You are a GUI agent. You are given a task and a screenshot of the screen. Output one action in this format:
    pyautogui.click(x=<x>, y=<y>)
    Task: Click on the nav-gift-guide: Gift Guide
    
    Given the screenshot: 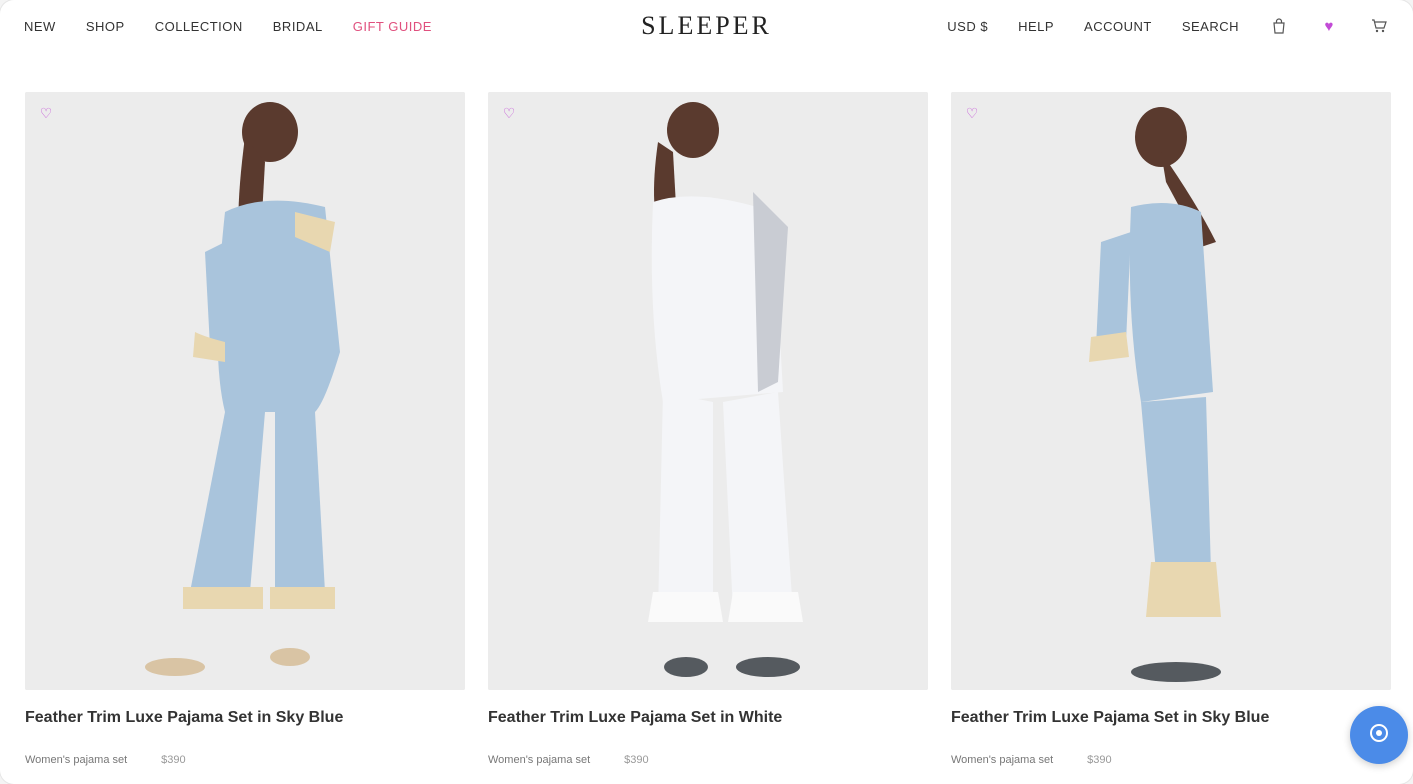 What is the action you would take?
    pyautogui.click(x=392, y=26)
    